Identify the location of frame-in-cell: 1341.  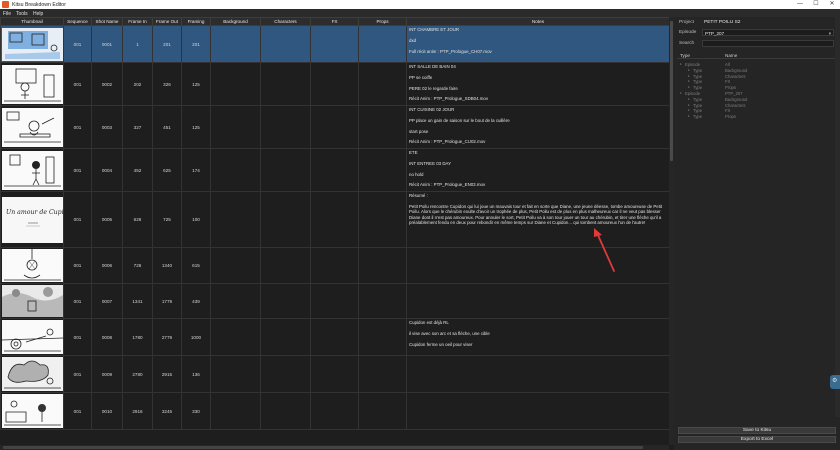
(137, 301).